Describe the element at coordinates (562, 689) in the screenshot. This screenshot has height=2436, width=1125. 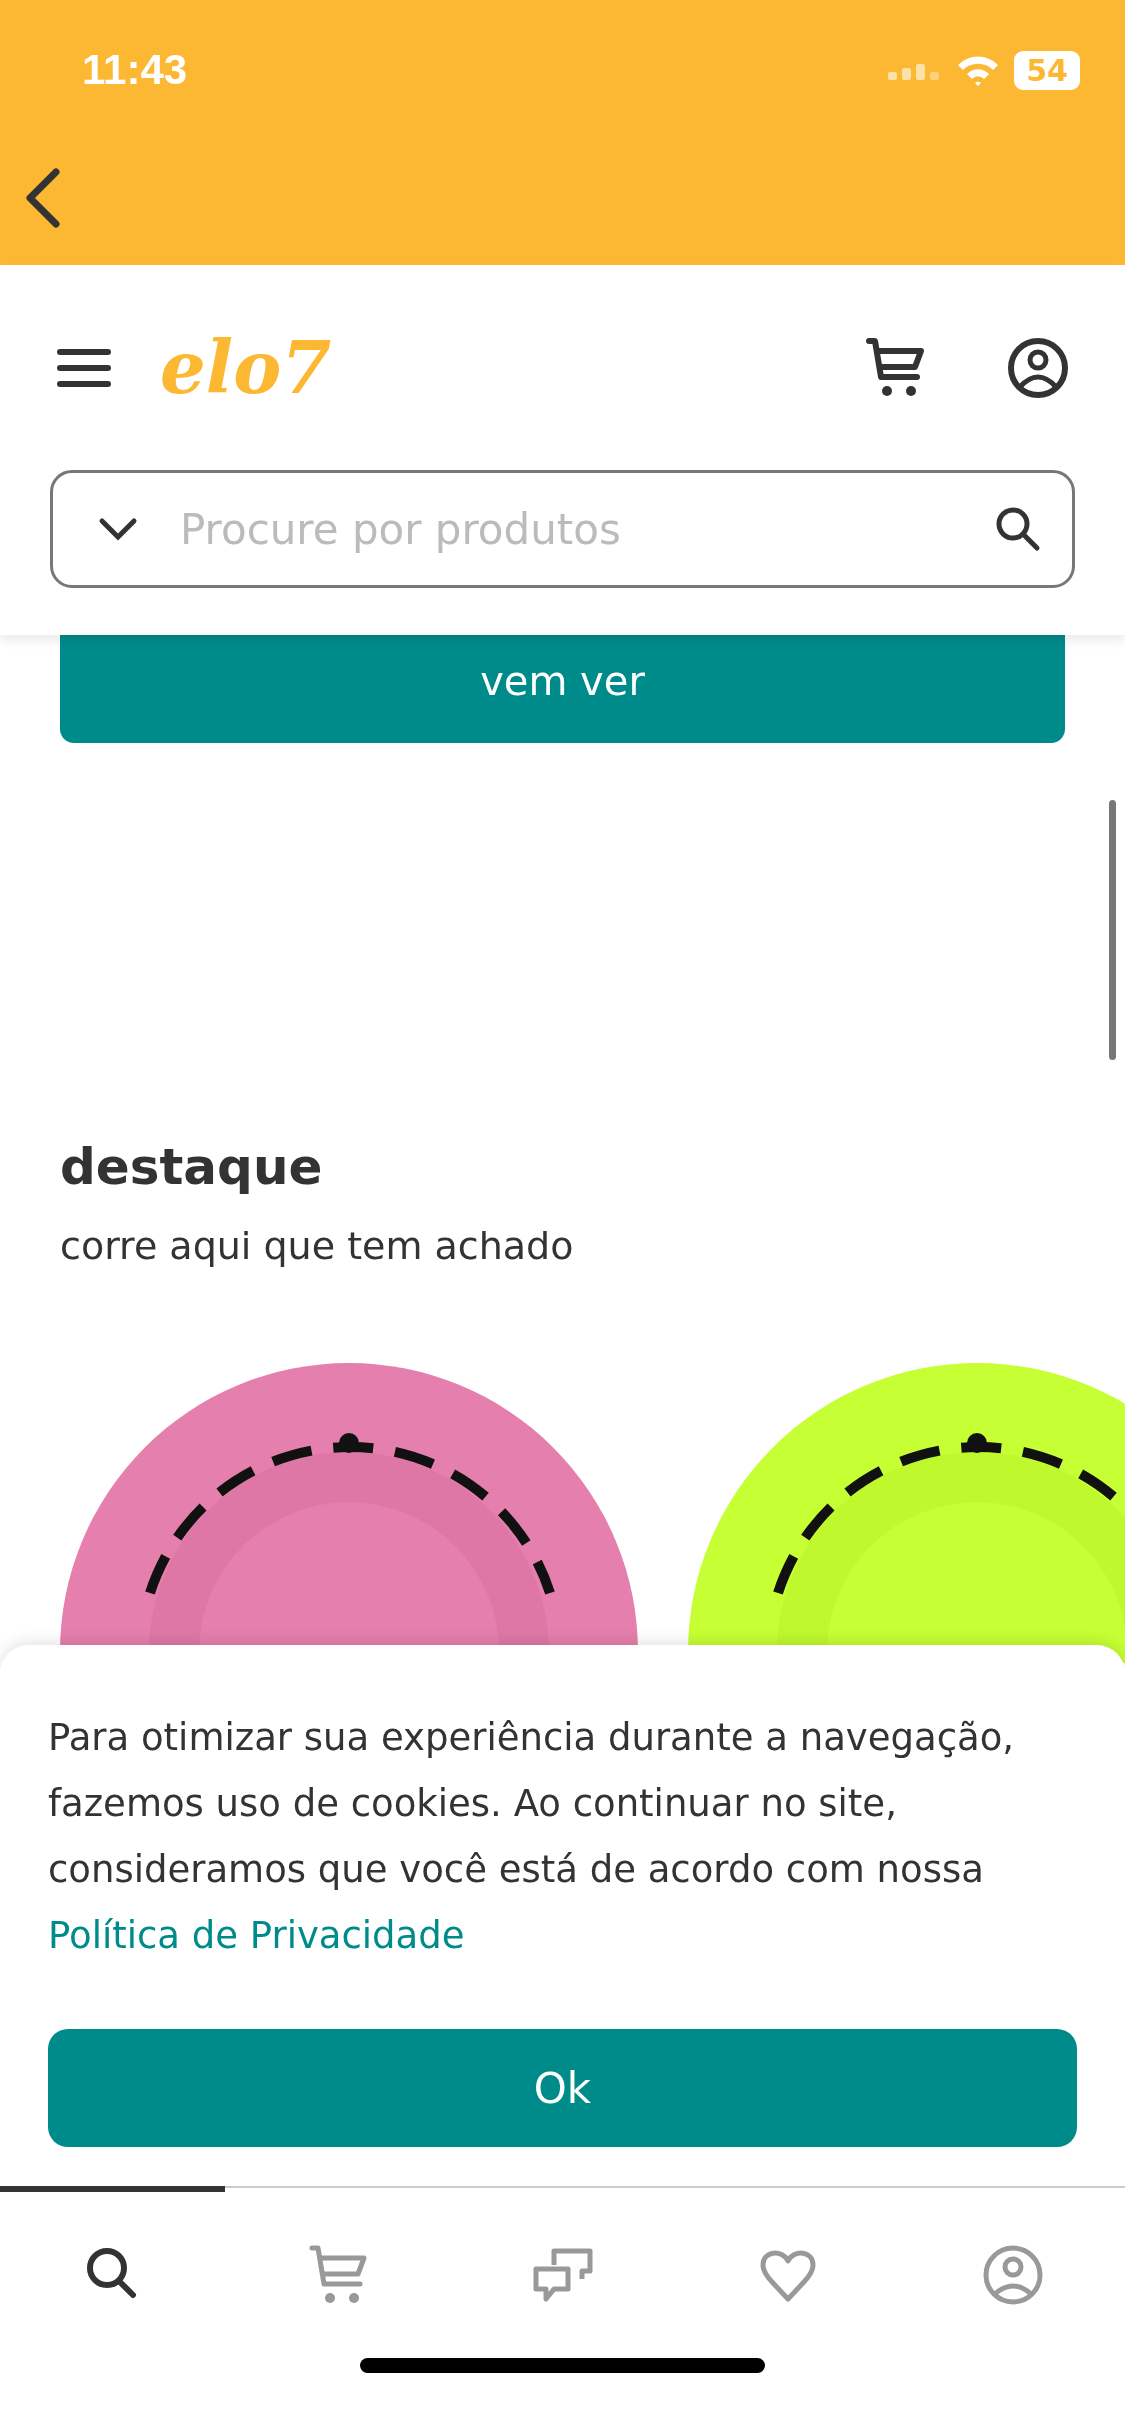
I see `banner-button: vem ver` at that location.